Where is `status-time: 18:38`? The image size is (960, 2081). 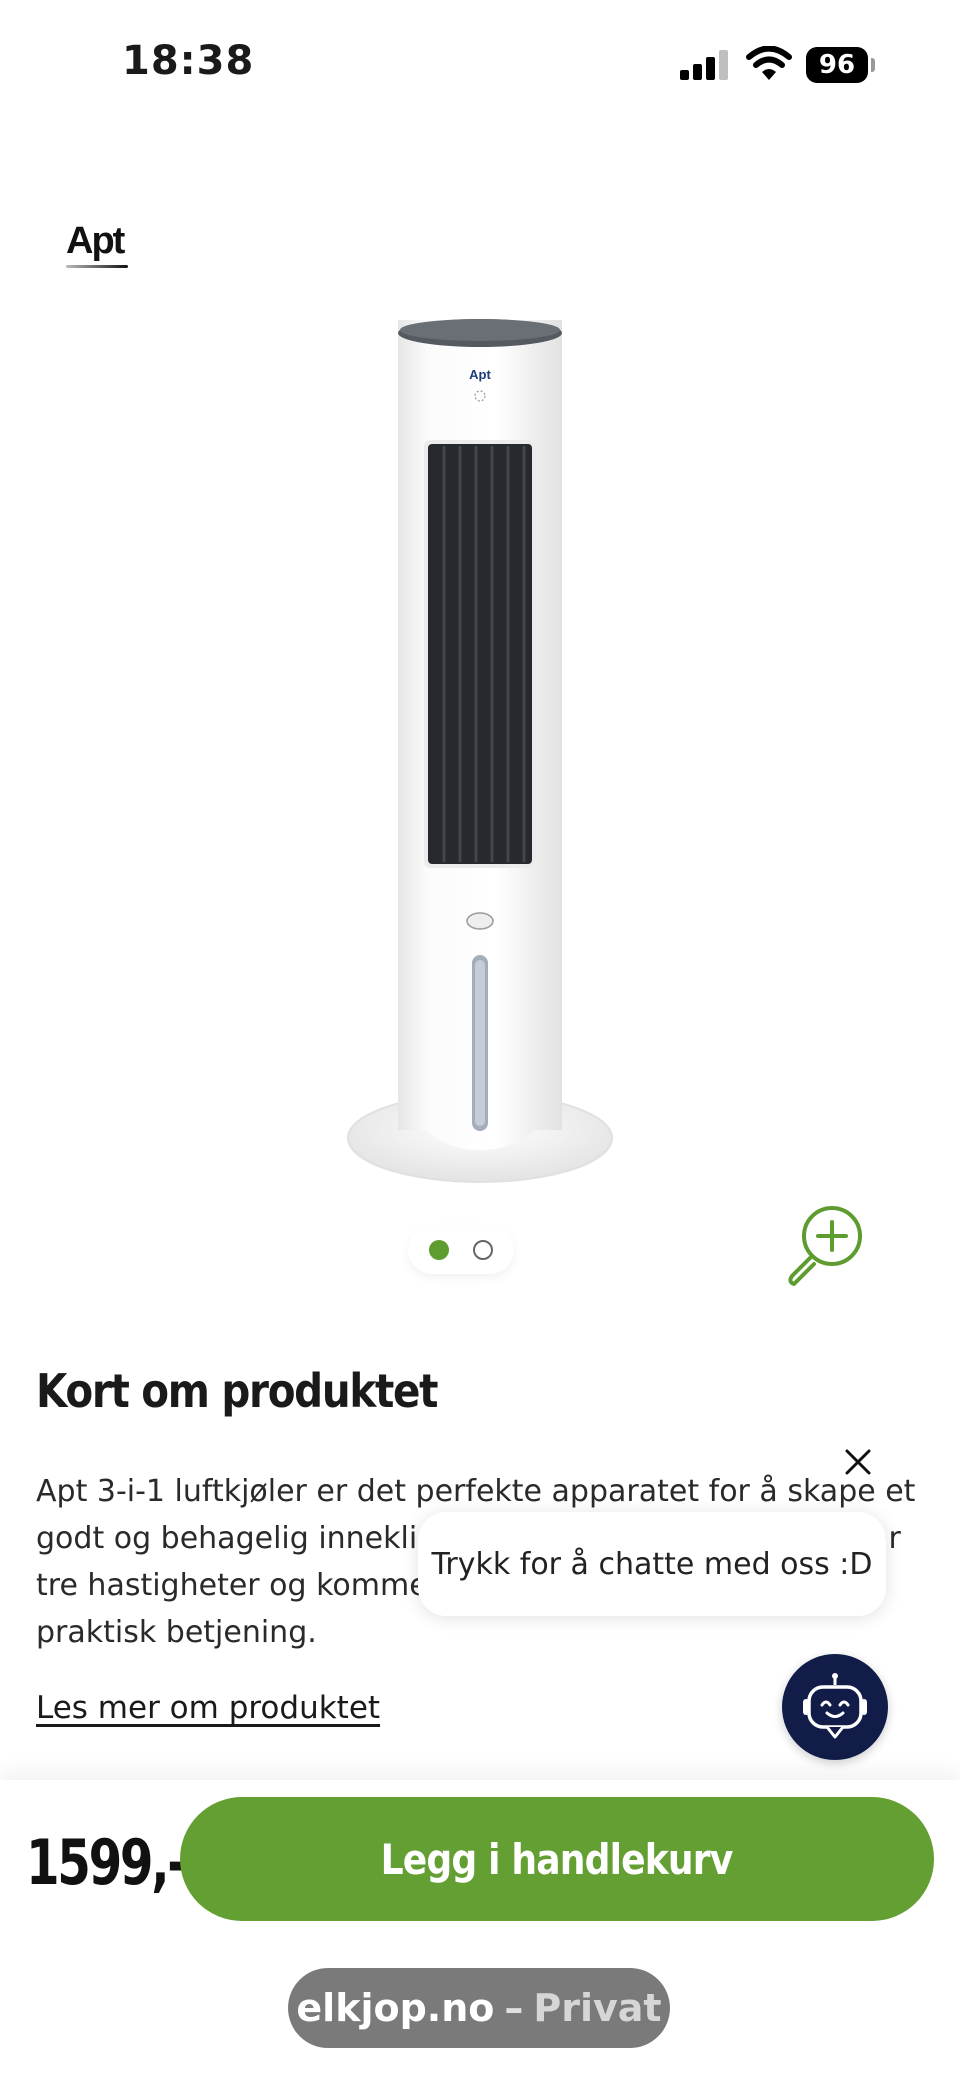 status-time: 18:38 is located at coordinates (188, 61).